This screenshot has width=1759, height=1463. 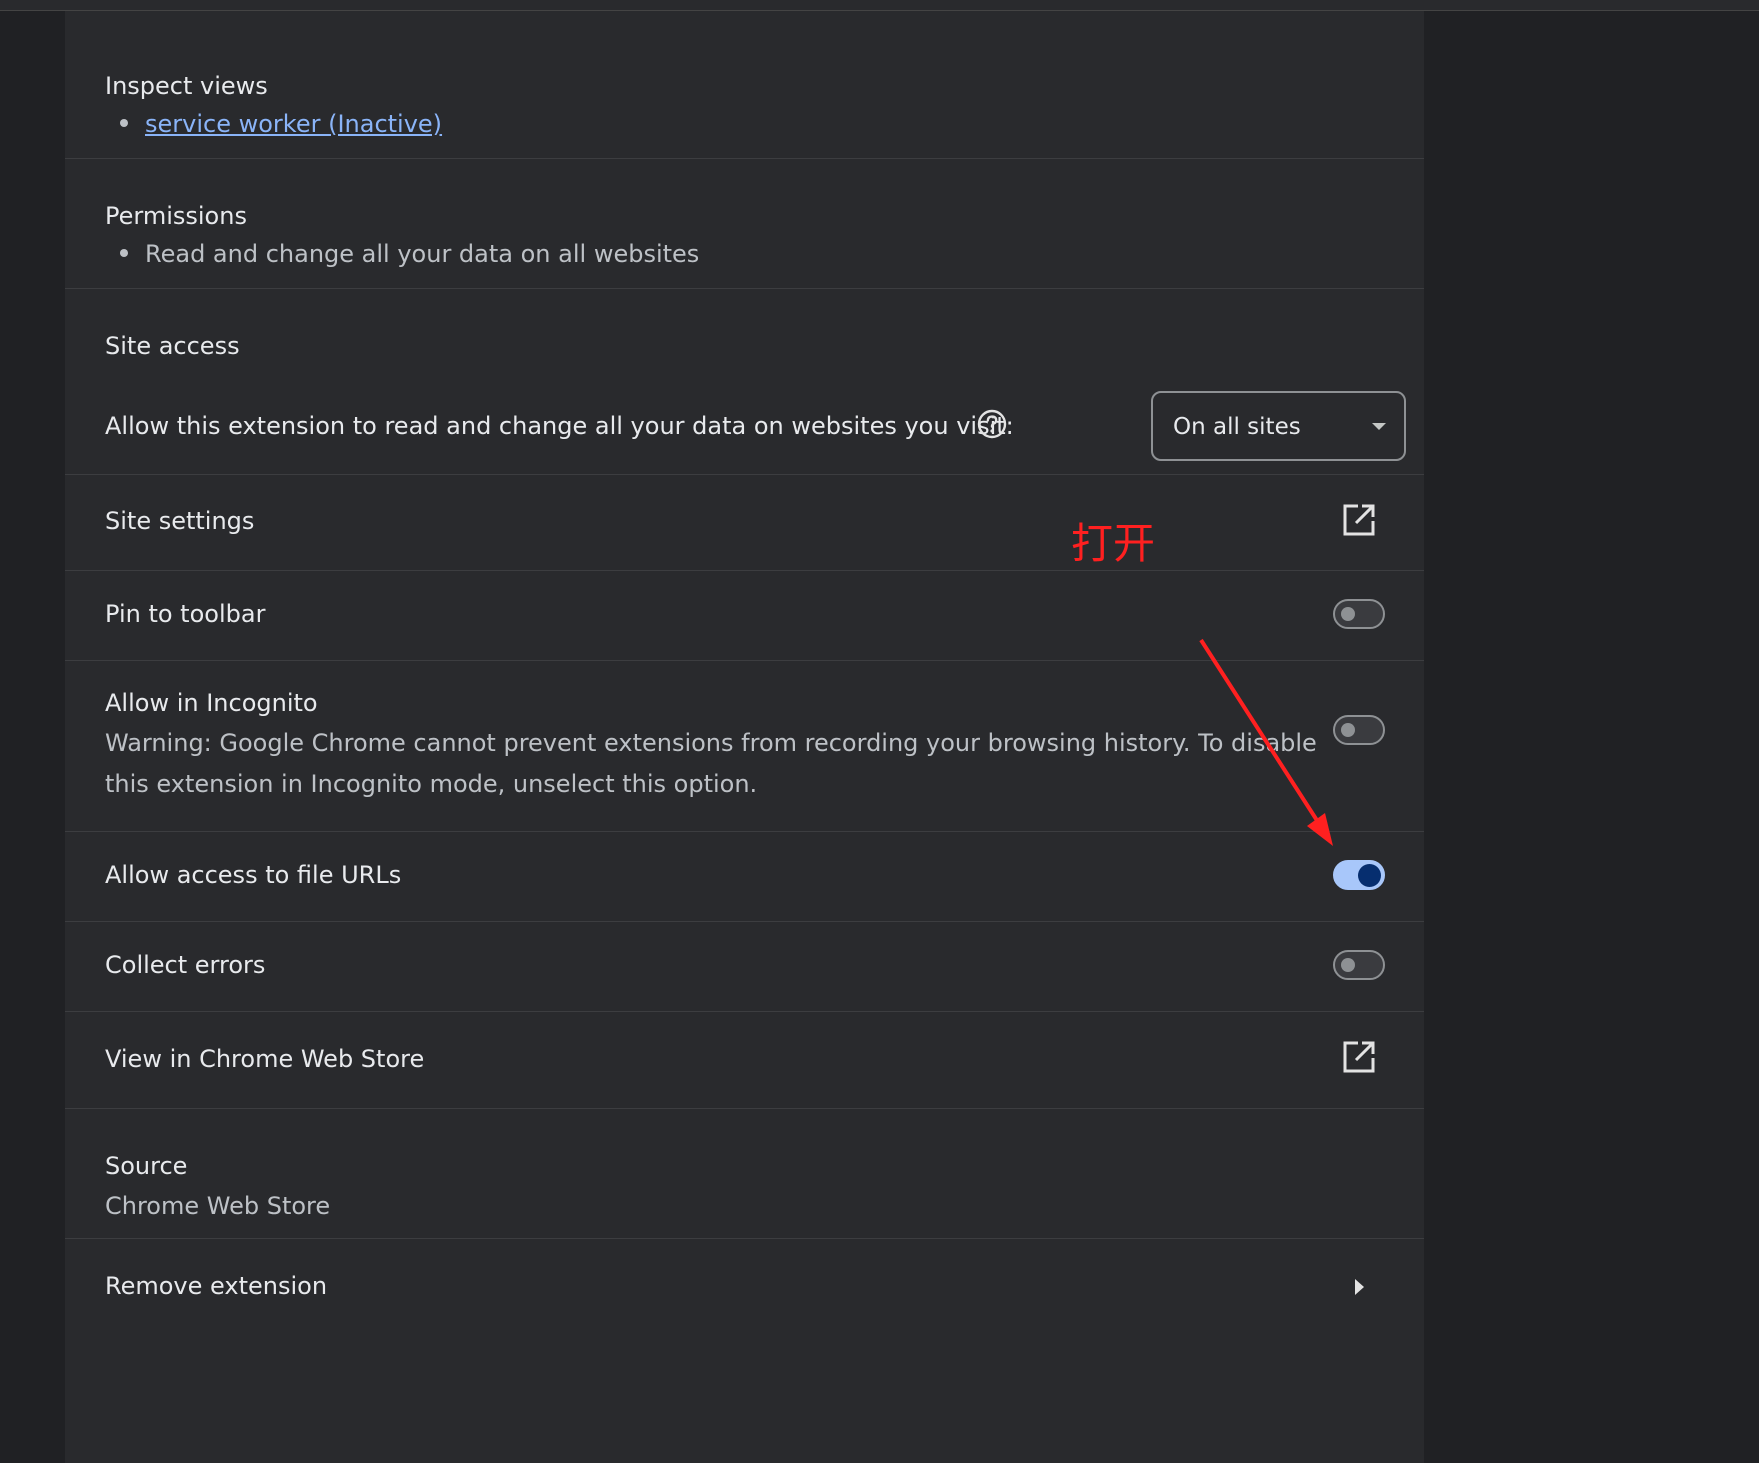 What do you see at coordinates (744, 1174) in the screenshot?
I see `source-section: Source Chrome Web Store` at bounding box center [744, 1174].